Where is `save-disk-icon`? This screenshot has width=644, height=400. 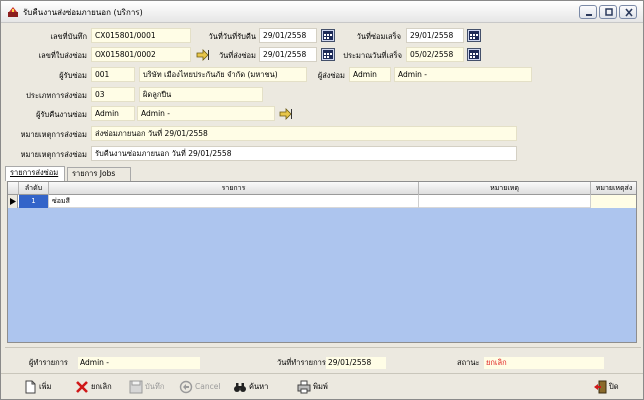 save-disk-icon is located at coordinates (136, 387).